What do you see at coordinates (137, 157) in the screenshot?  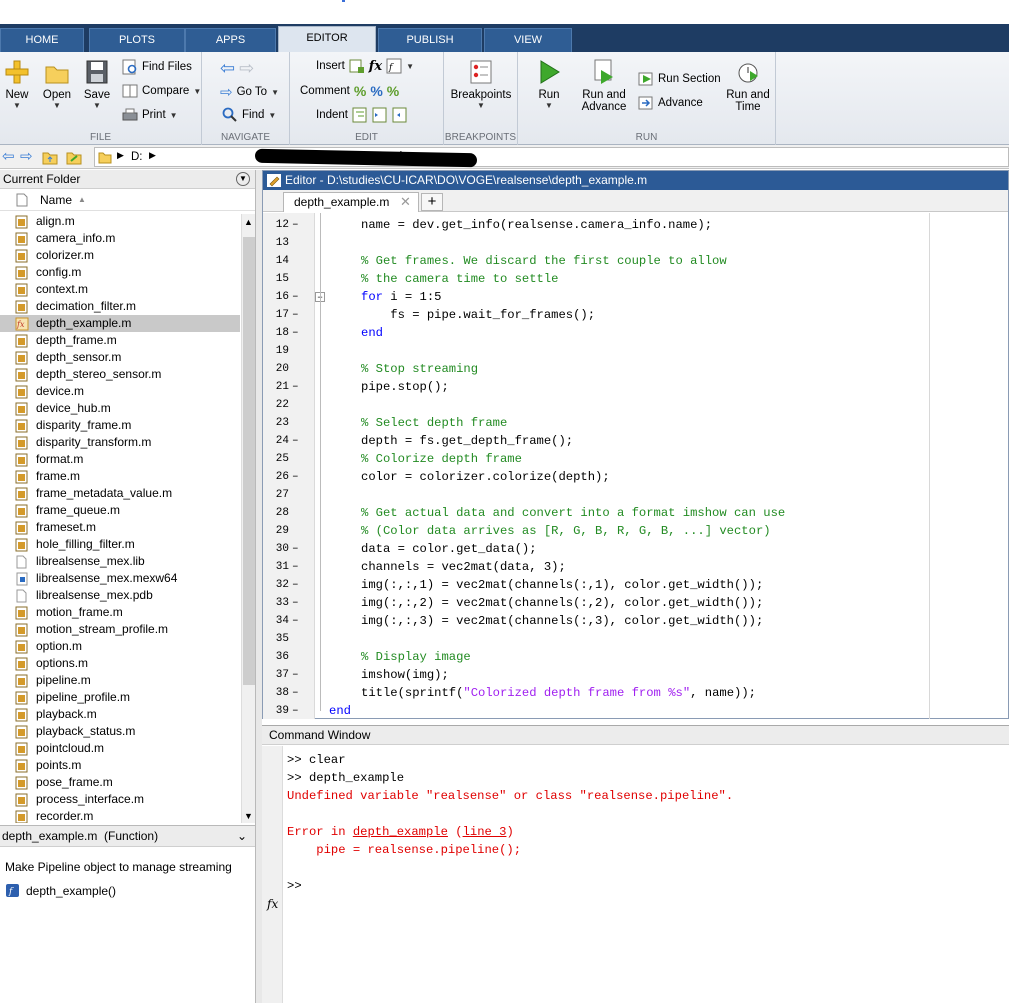 I see `path-drive: D:` at bounding box center [137, 157].